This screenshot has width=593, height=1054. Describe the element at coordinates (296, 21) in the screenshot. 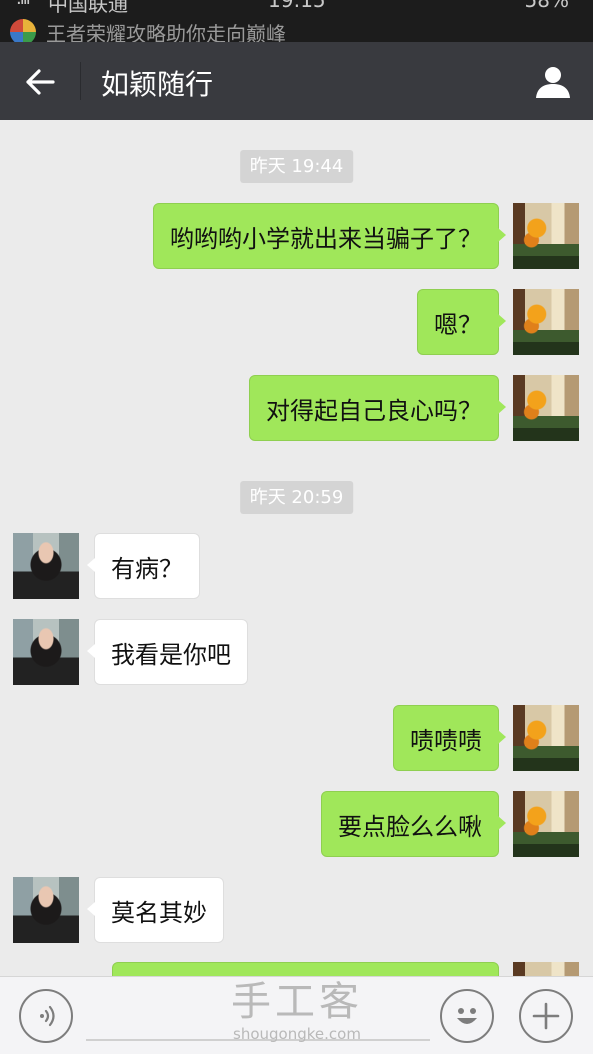

I see `status-bar: .ııl 中国联通 19:15 58% 王者荣耀攻略助你走向巅峰` at that location.